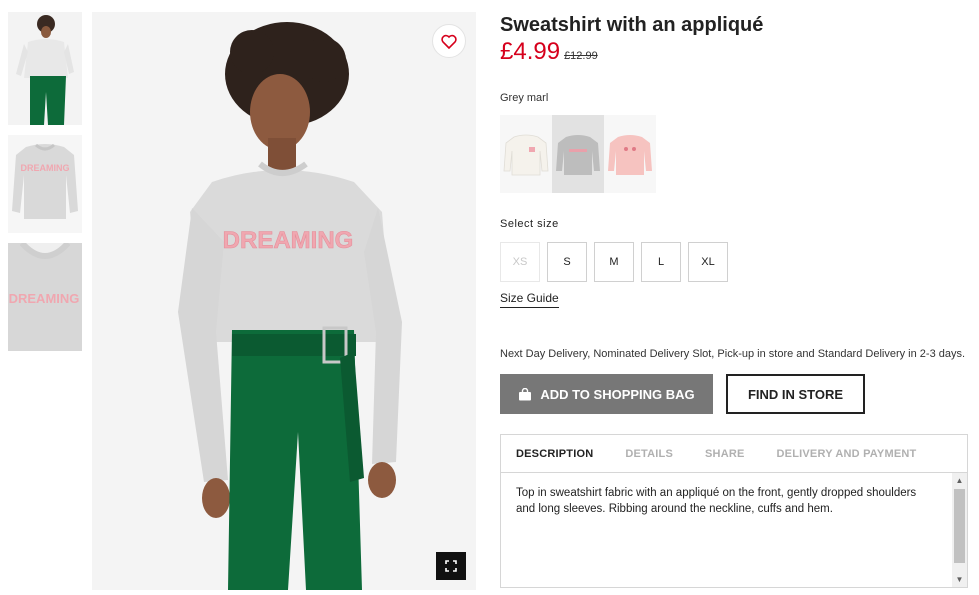 The height and width of the screenshot is (595, 979). What do you see at coordinates (526, 154) in the screenshot?
I see `color-swatch-white` at bounding box center [526, 154].